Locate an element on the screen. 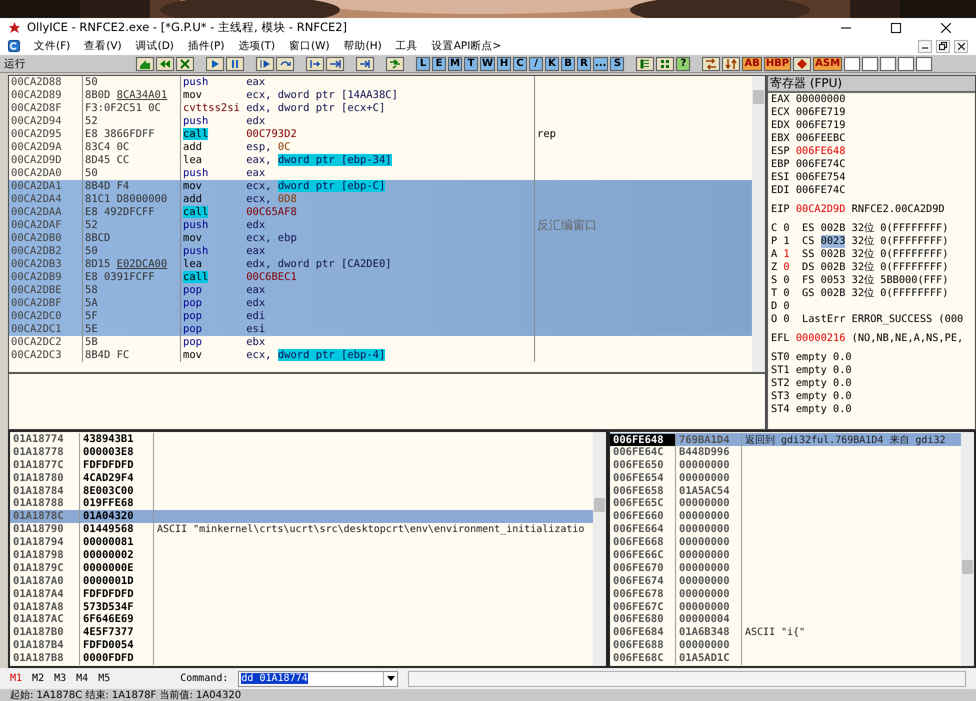  toolbar-button: HBP is located at coordinates (778, 63).